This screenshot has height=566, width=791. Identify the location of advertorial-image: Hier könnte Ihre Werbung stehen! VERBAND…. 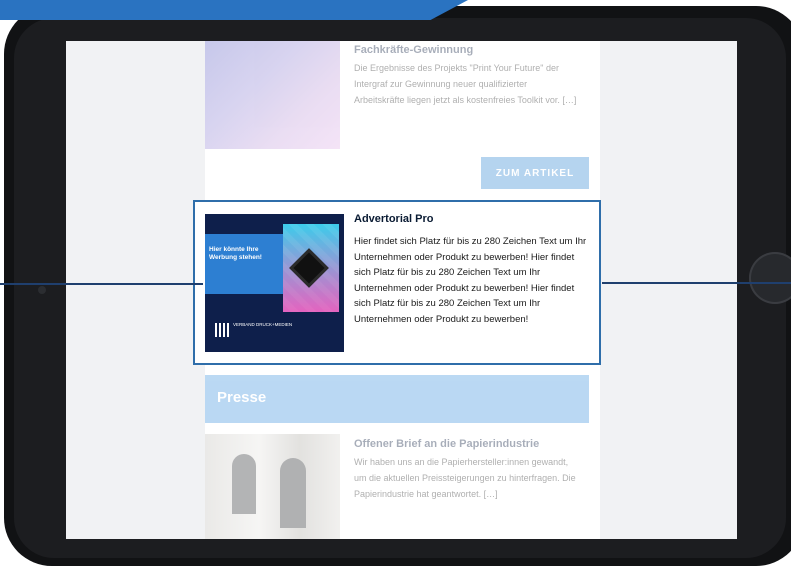
(274, 283).